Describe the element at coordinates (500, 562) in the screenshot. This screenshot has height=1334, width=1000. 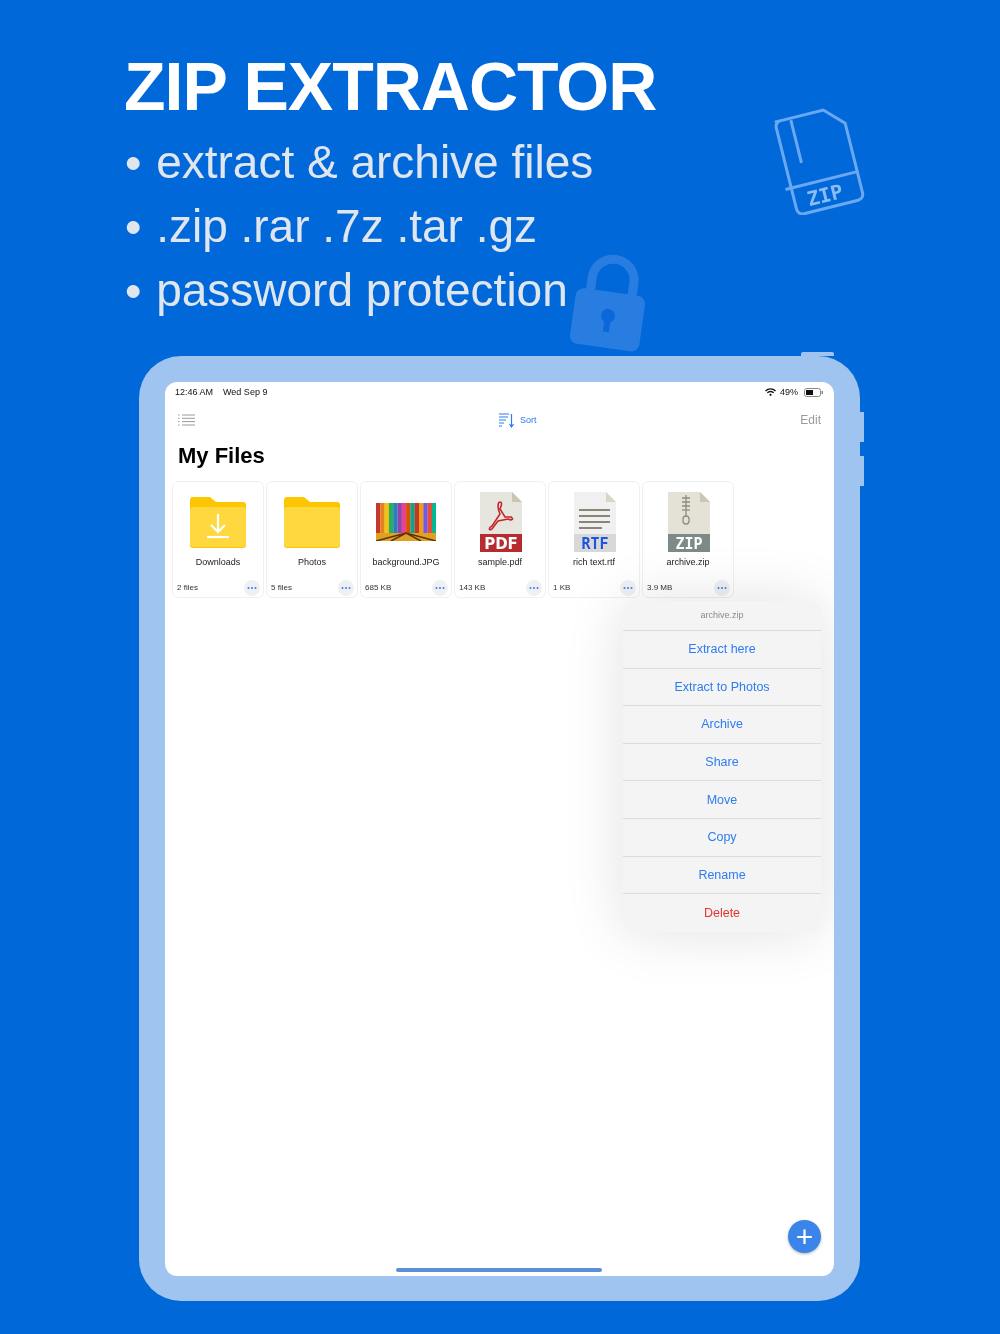
I see `file-name: sample.pdf` at that location.